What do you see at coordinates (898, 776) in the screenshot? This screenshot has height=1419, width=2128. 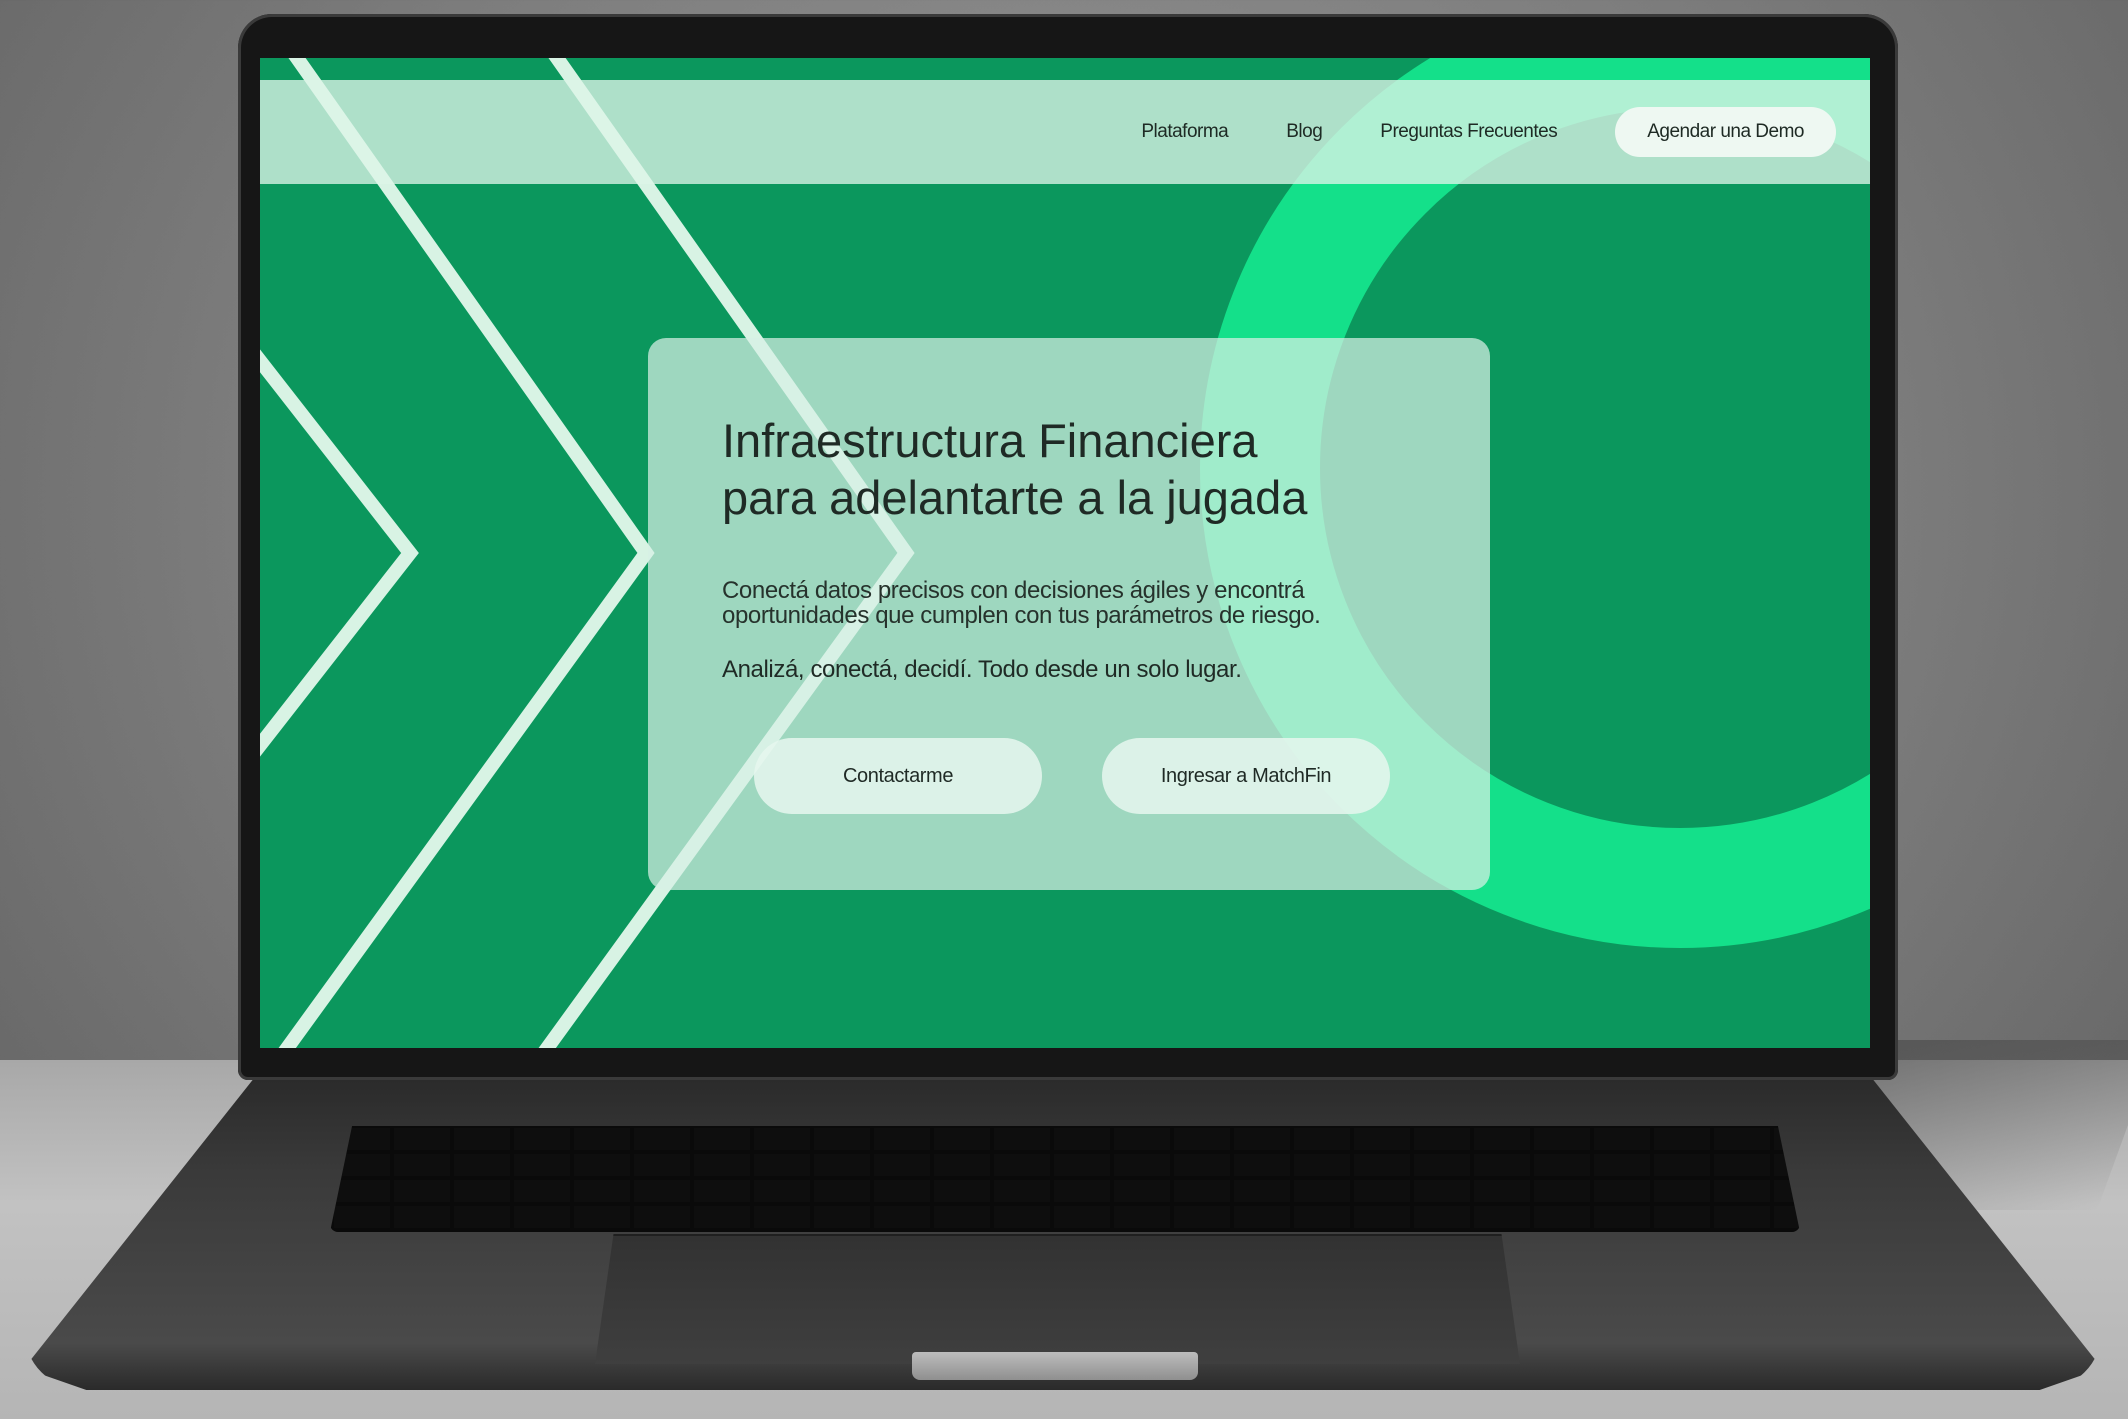 I see `contact-button: Contactarme` at bounding box center [898, 776].